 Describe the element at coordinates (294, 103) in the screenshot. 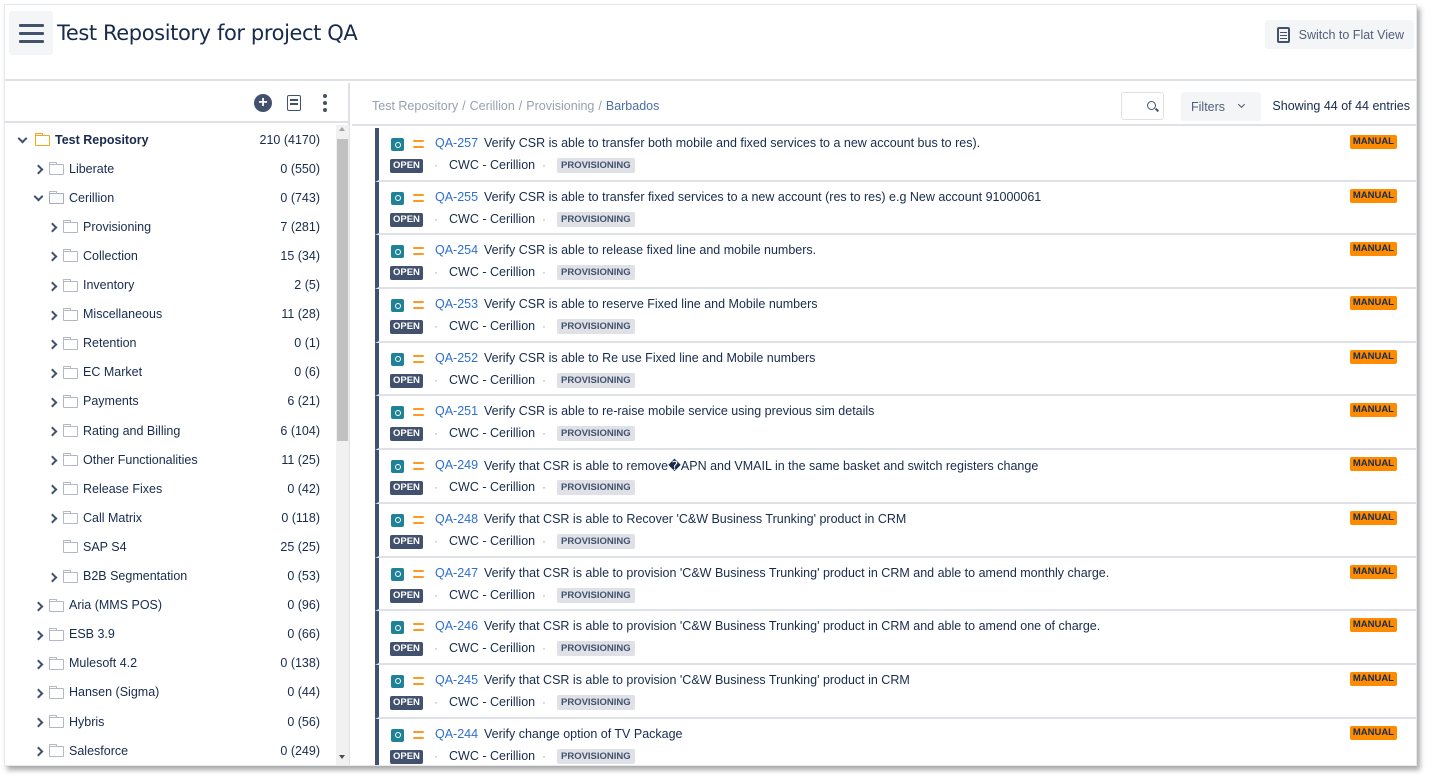

I see `documents-button` at that location.